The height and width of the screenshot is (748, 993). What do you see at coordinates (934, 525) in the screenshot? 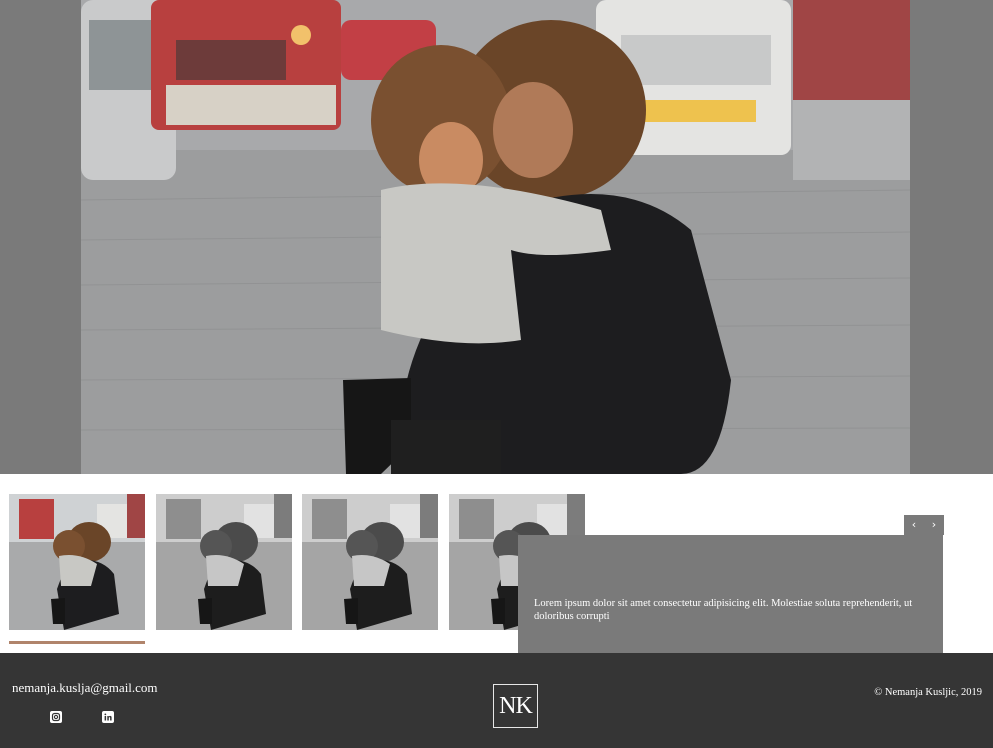
I see `next-slide-button: ›` at bounding box center [934, 525].